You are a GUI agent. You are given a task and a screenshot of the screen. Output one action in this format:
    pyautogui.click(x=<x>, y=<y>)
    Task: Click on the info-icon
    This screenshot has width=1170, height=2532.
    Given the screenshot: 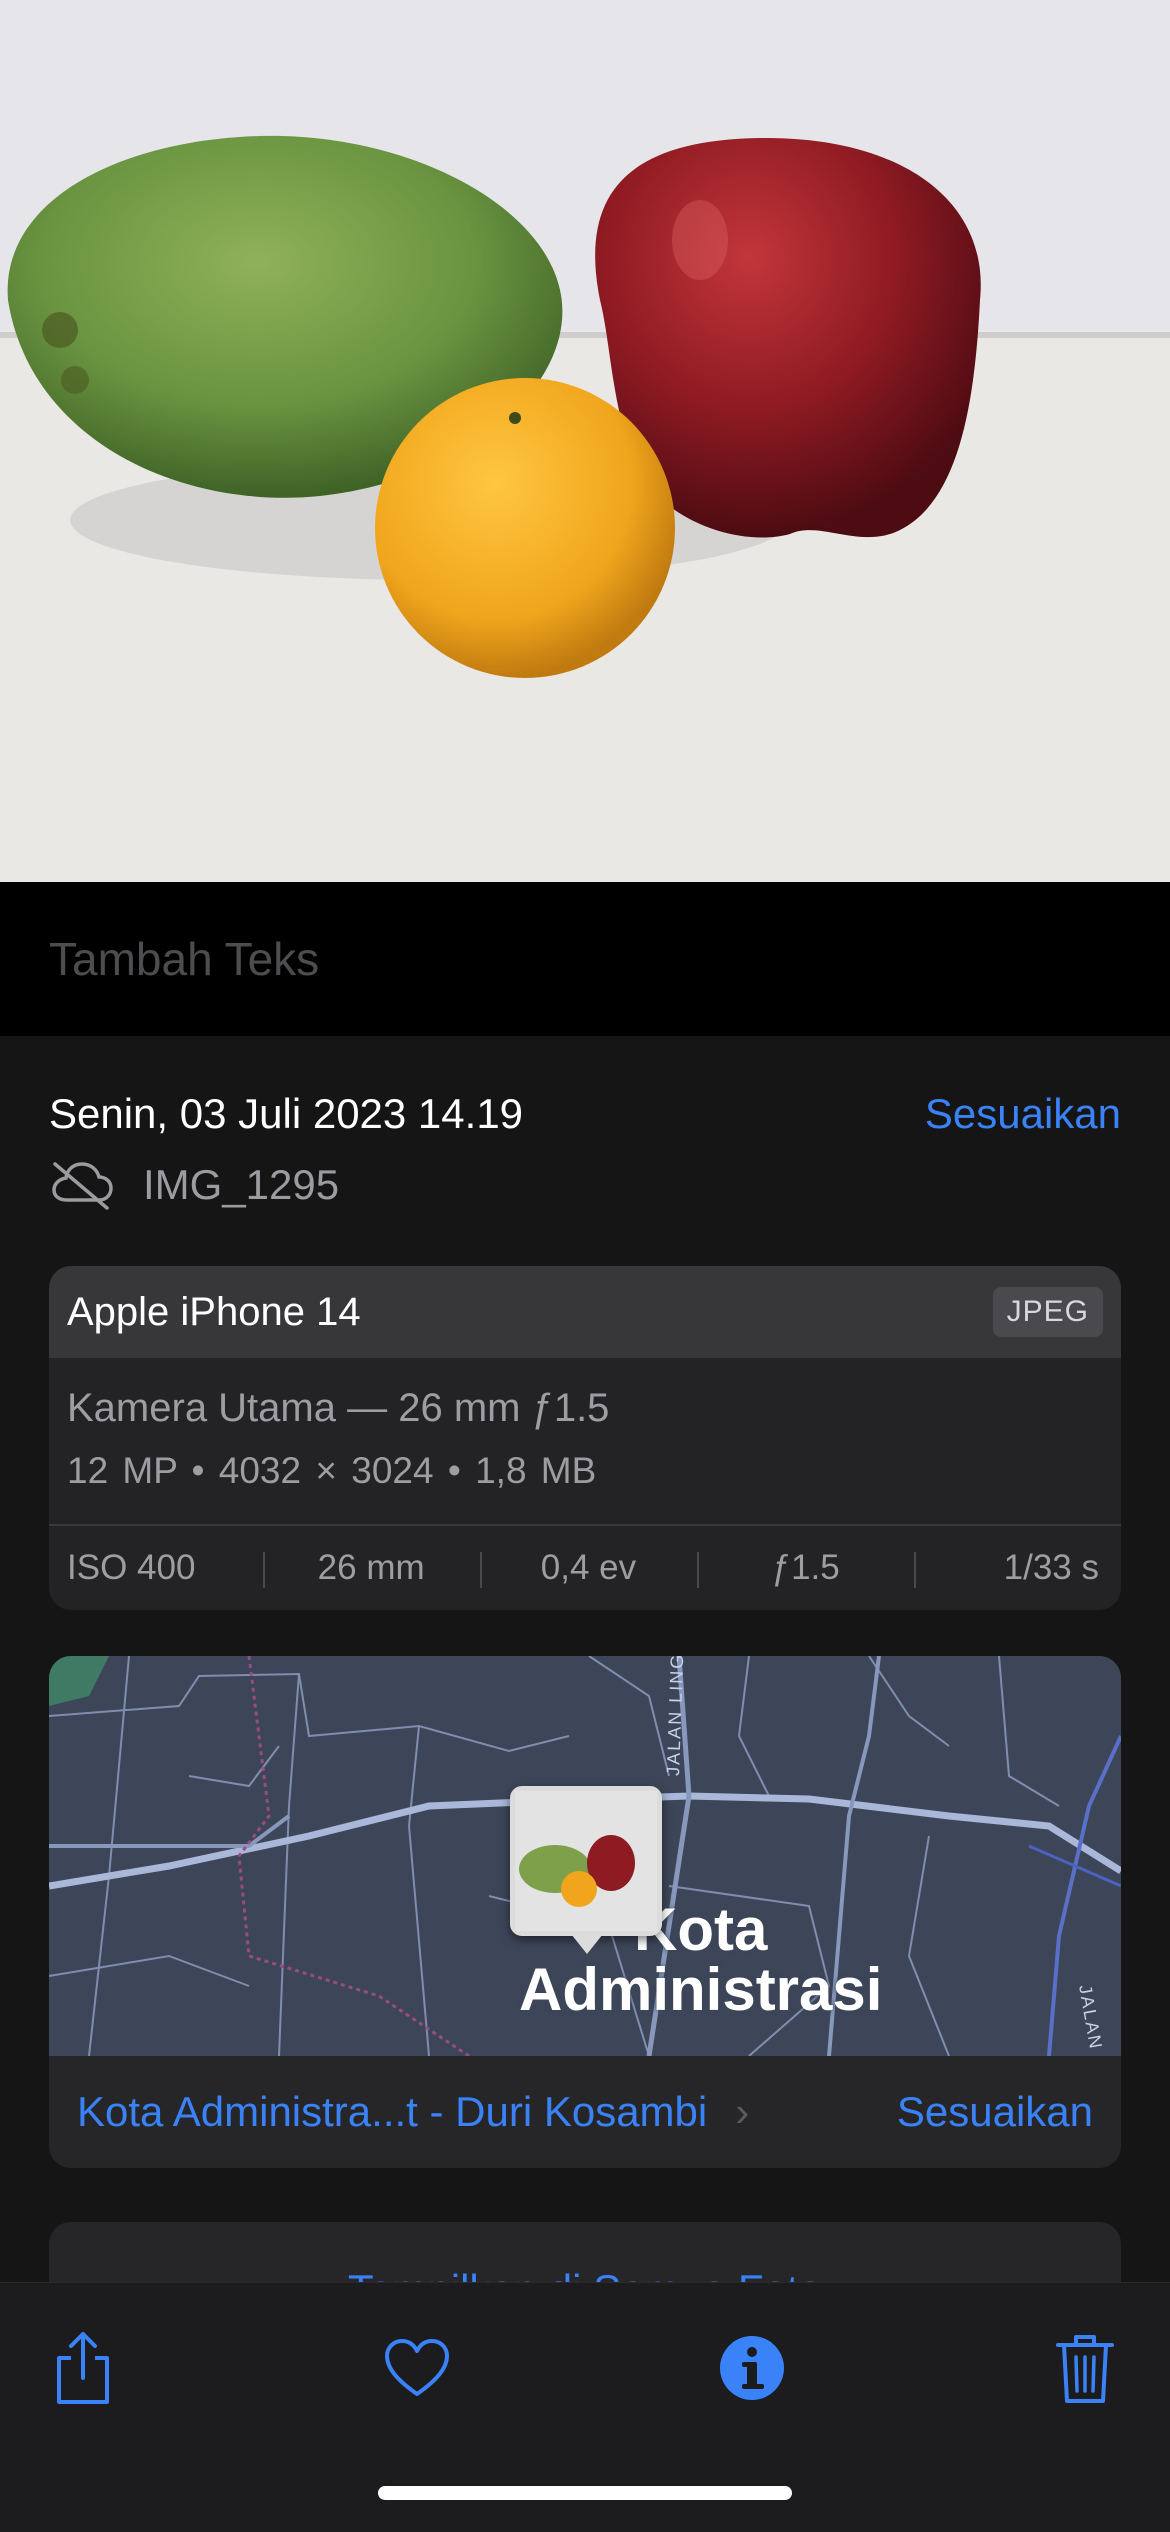 What is the action you would take?
    pyautogui.click(x=752, y=2368)
    